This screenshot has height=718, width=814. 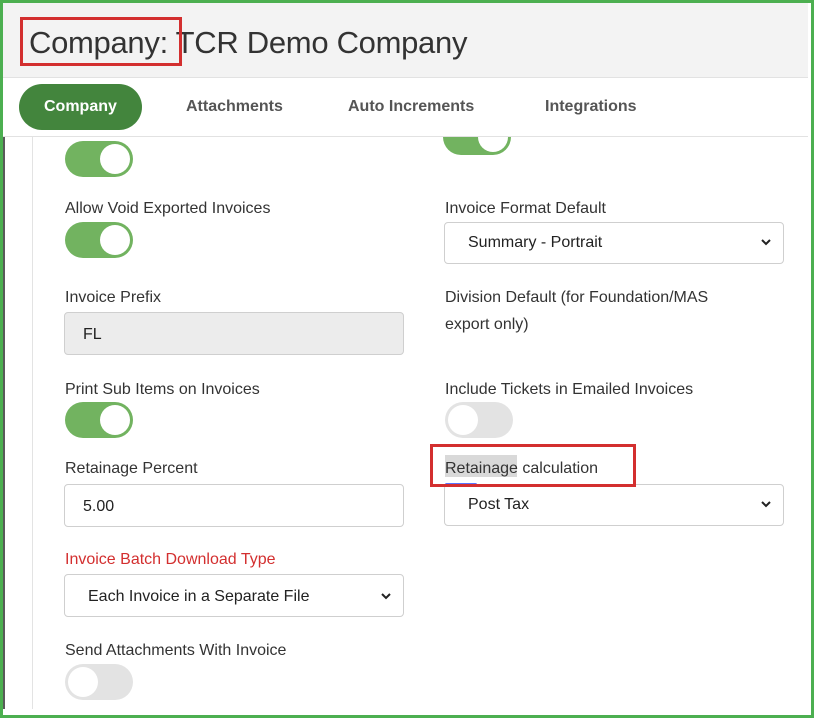 I want to click on tab-integrations: Integrations, so click(x=591, y=107).